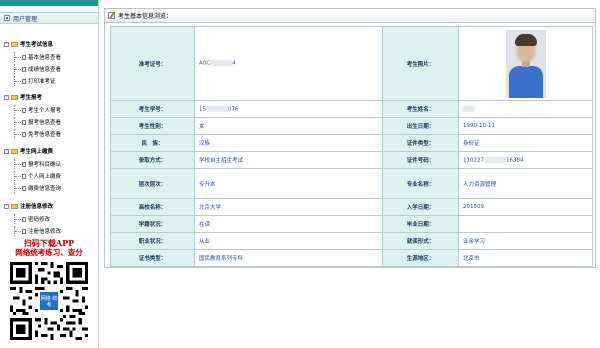 This screenshot has height=348, width=600. What do you see at coordinates (30, 57) in the screenshot?
I see `tree-item-basic-info: 基本信息查看` at bounding box center [30, 57].